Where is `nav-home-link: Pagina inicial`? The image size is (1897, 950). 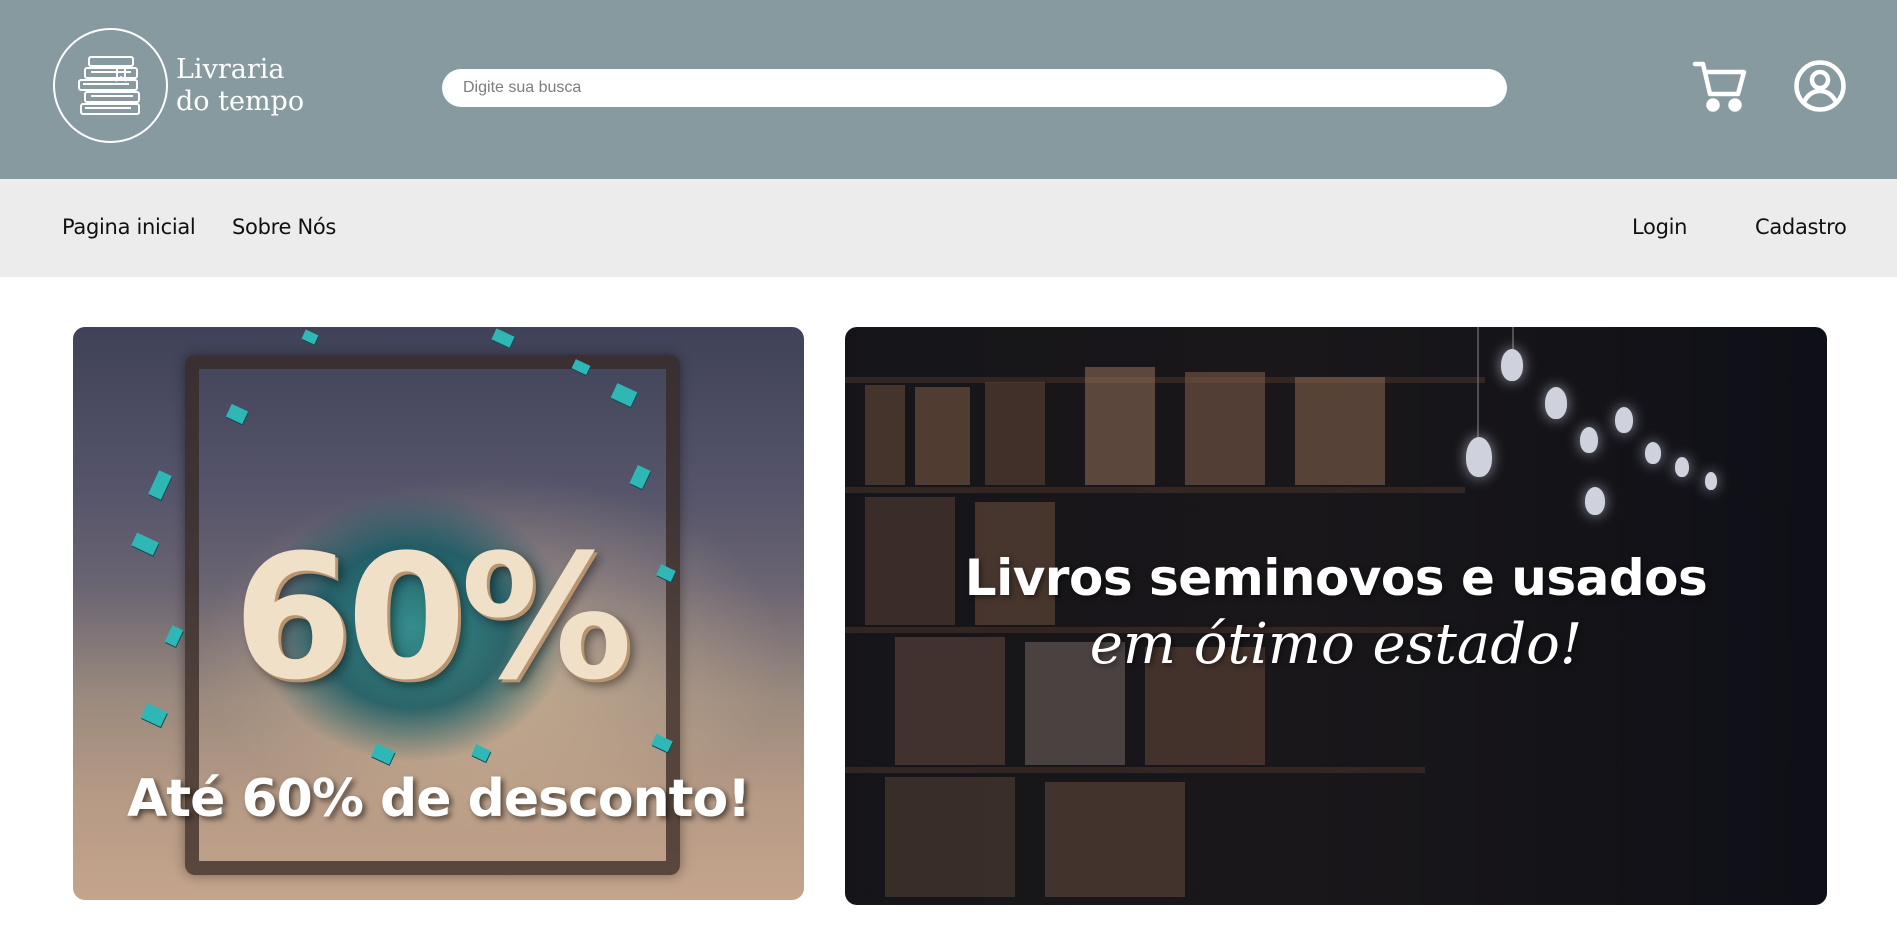
nav-home-link: Pagina inicial is located at coordinates (129, 227).